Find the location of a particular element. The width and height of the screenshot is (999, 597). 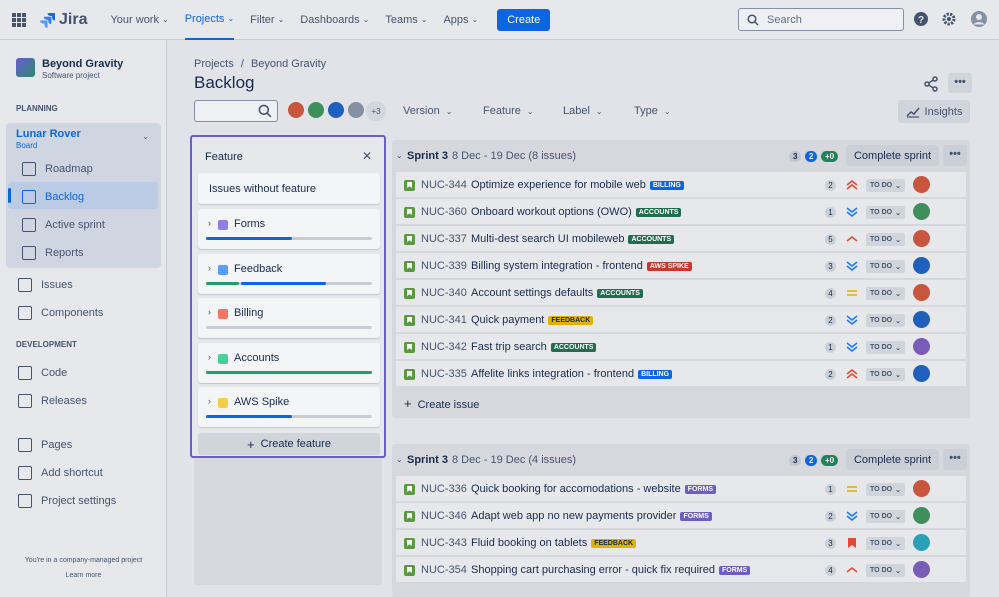

nav-filter: Filter ⌄ is located at coordinates (267, 20).